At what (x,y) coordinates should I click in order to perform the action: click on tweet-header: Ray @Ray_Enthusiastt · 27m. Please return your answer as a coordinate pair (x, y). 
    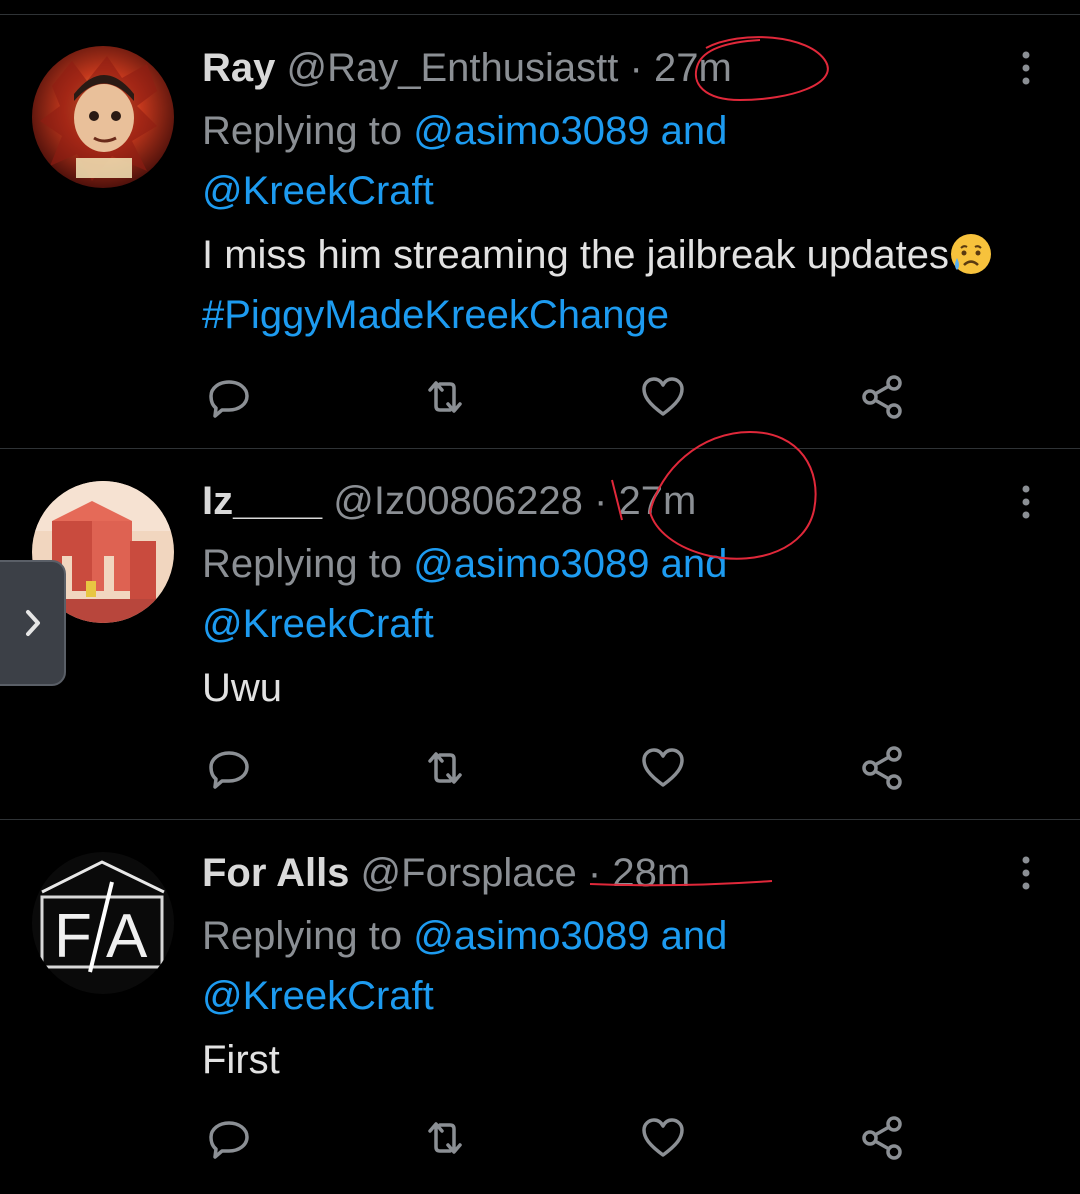
    Looking at the image, I should click on (601, 68).